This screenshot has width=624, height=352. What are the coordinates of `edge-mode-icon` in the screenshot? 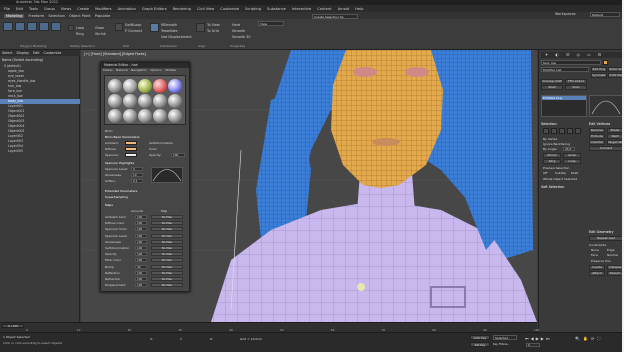 It's located at (554, 131).